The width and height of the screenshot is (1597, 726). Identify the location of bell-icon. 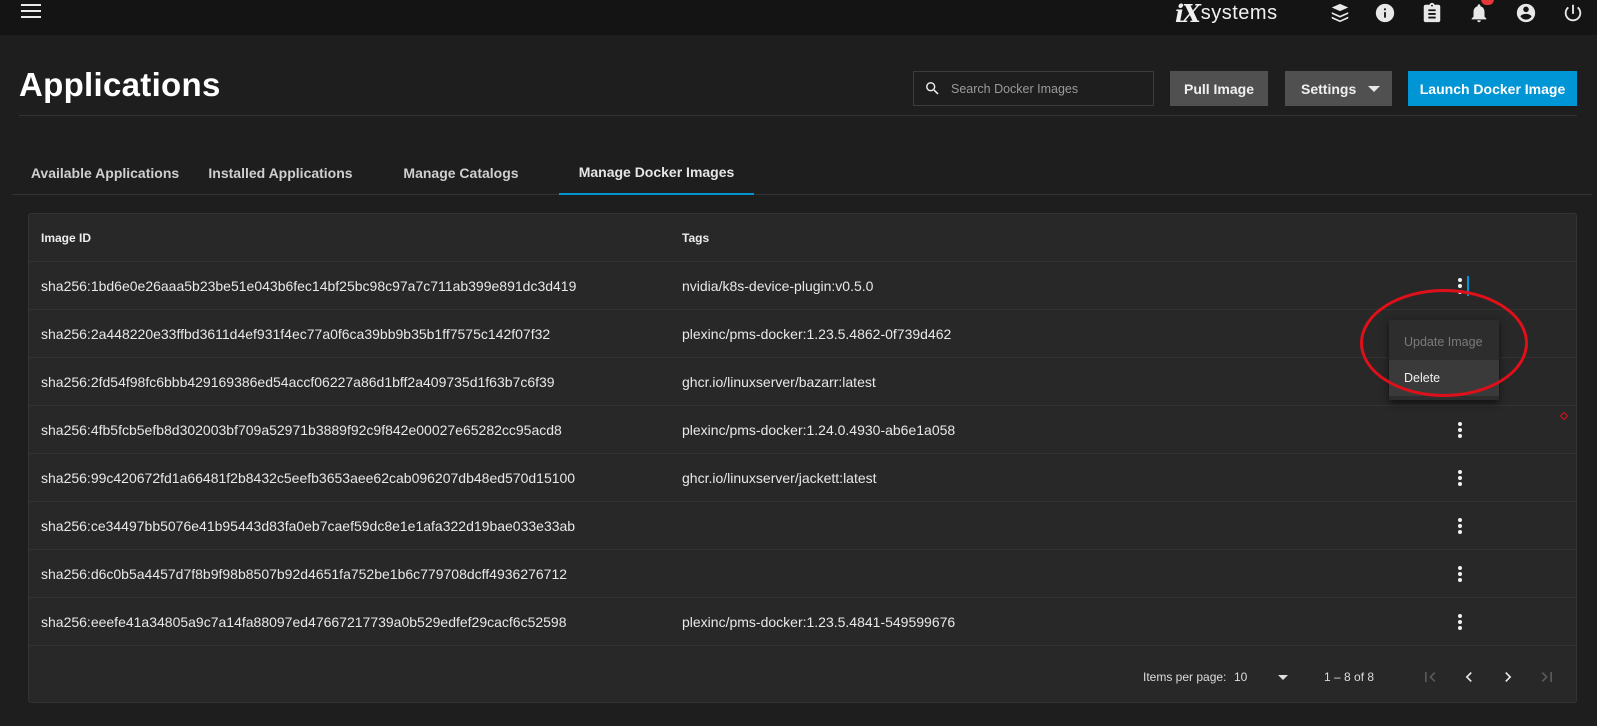
(1480, 13).